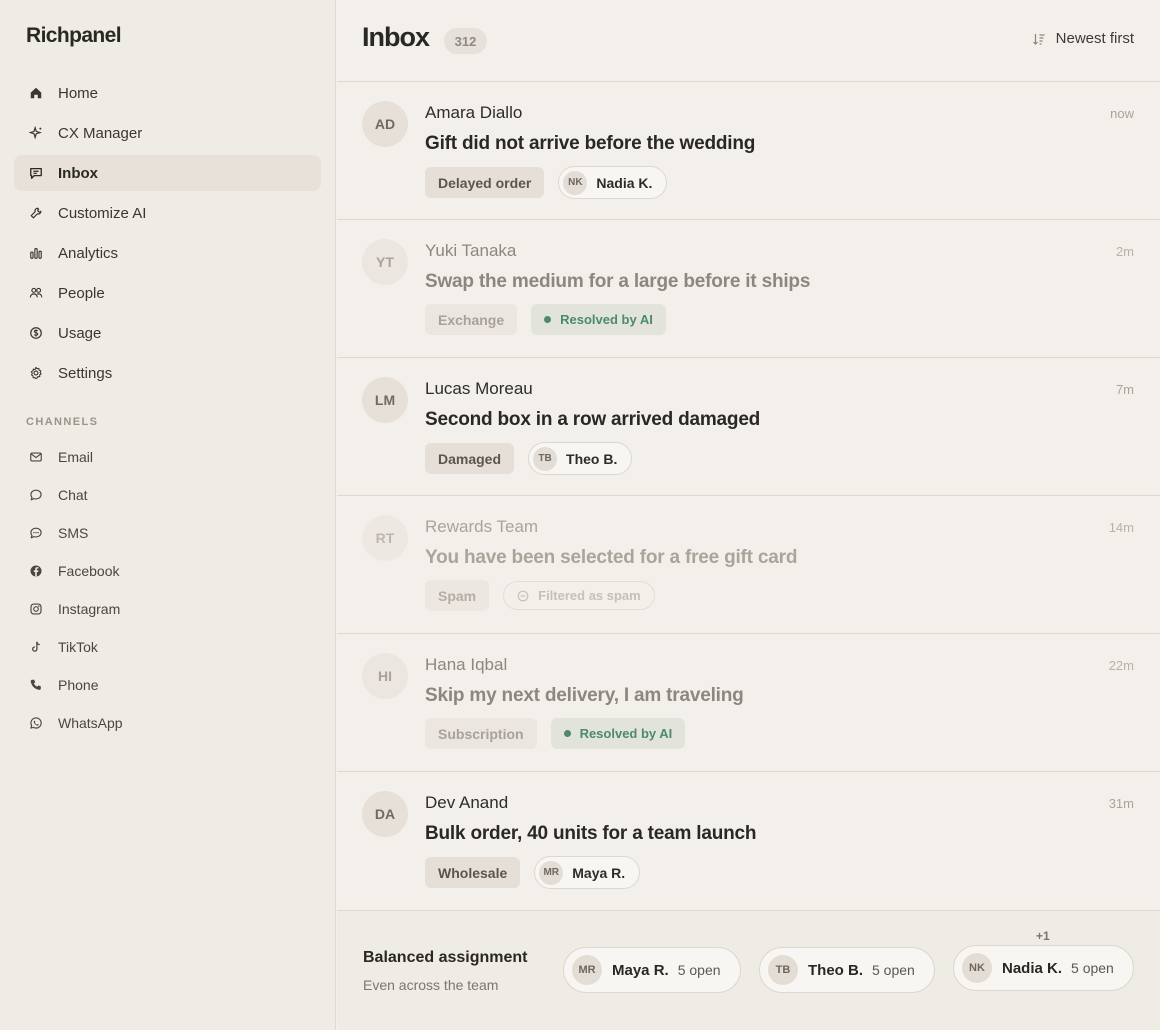 The image size is (1160, 1030). I want to click on intent-tag: Spam, so click(457, 595).